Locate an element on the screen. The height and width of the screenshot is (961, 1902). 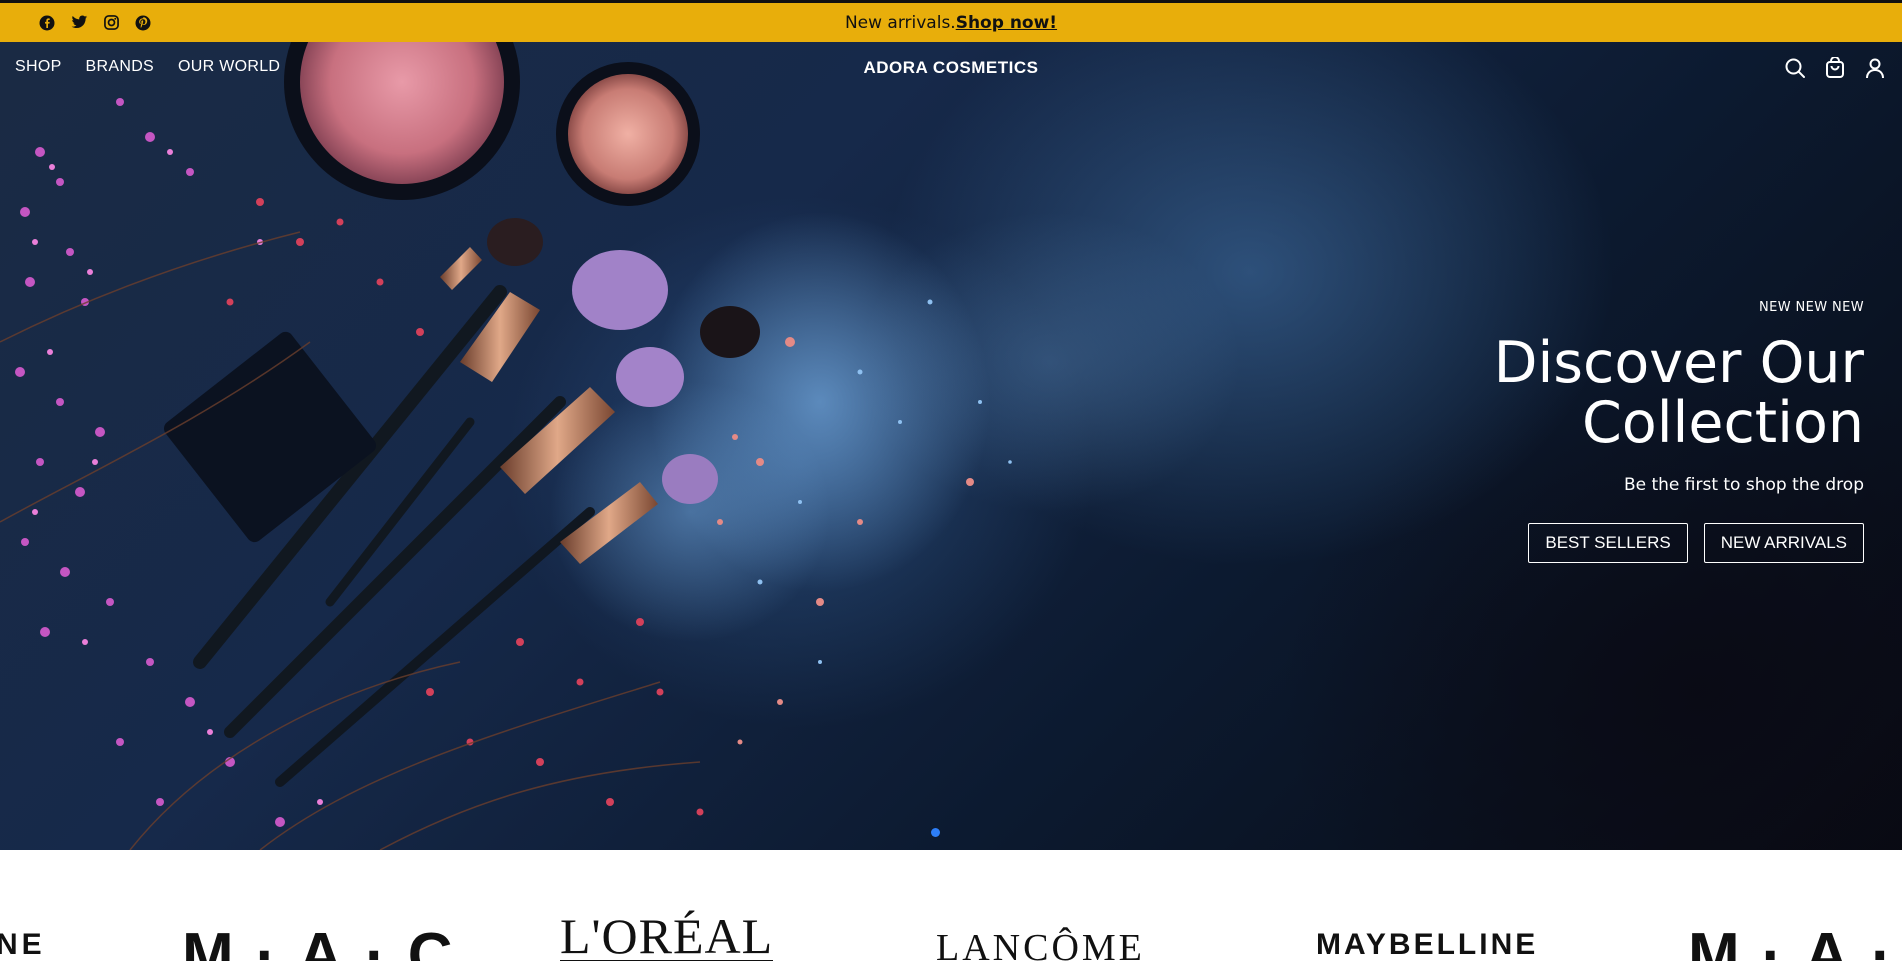
nav-item-shop: SHOP is located at coordinates (38, 67).